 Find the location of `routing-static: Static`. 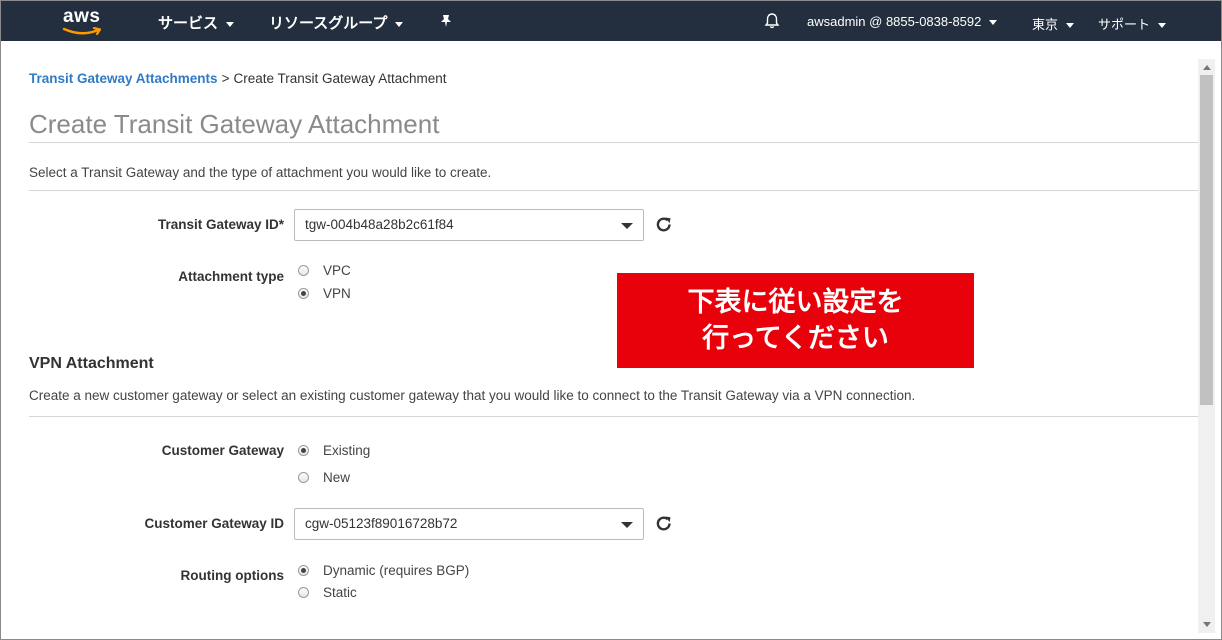

routing-static: Static is located at coordinates (327, 592).